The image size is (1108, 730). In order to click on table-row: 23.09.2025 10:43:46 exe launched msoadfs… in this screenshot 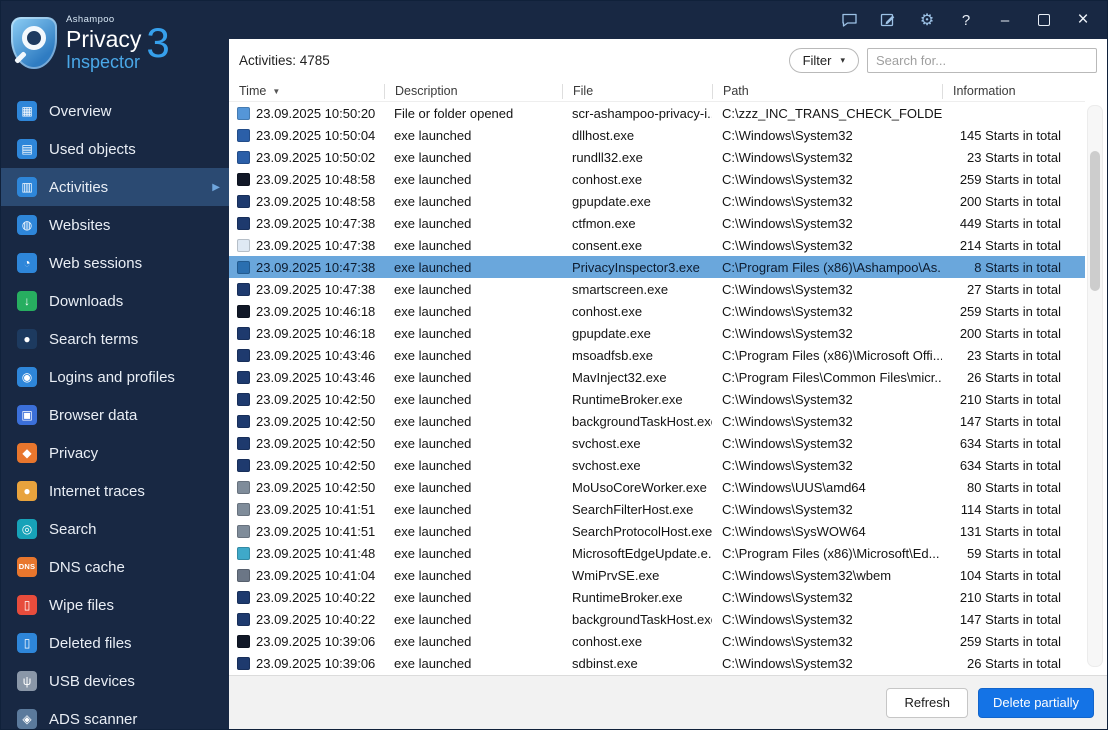, I will do `click(657, 355)`.